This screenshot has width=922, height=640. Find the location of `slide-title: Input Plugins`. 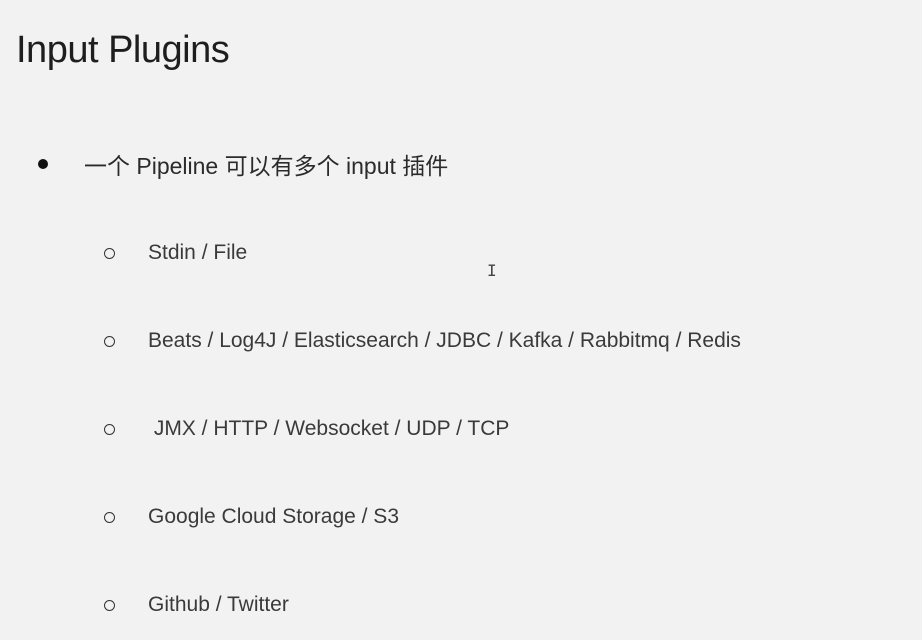

slide-title: Input Plugins is located at coordinates (123, 50).